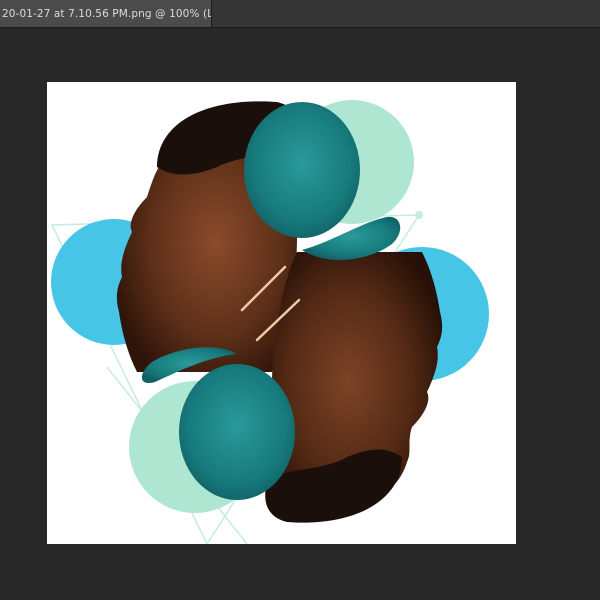  I want to click on teal-hair-bottom, so click(237, 432).